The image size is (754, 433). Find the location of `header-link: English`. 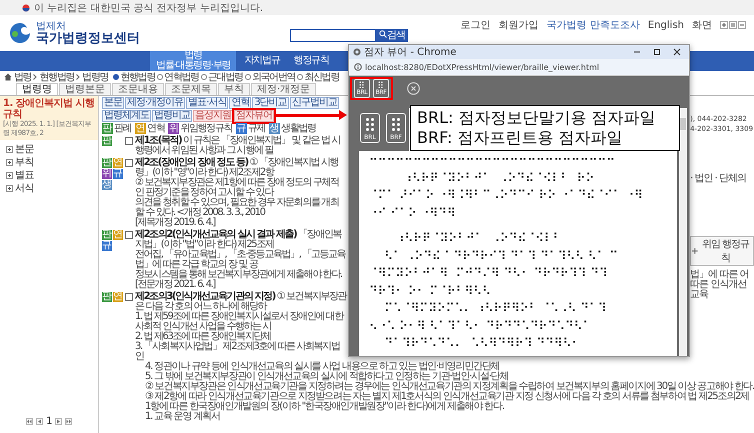

header-link: English is located at coordinates (666, 25).